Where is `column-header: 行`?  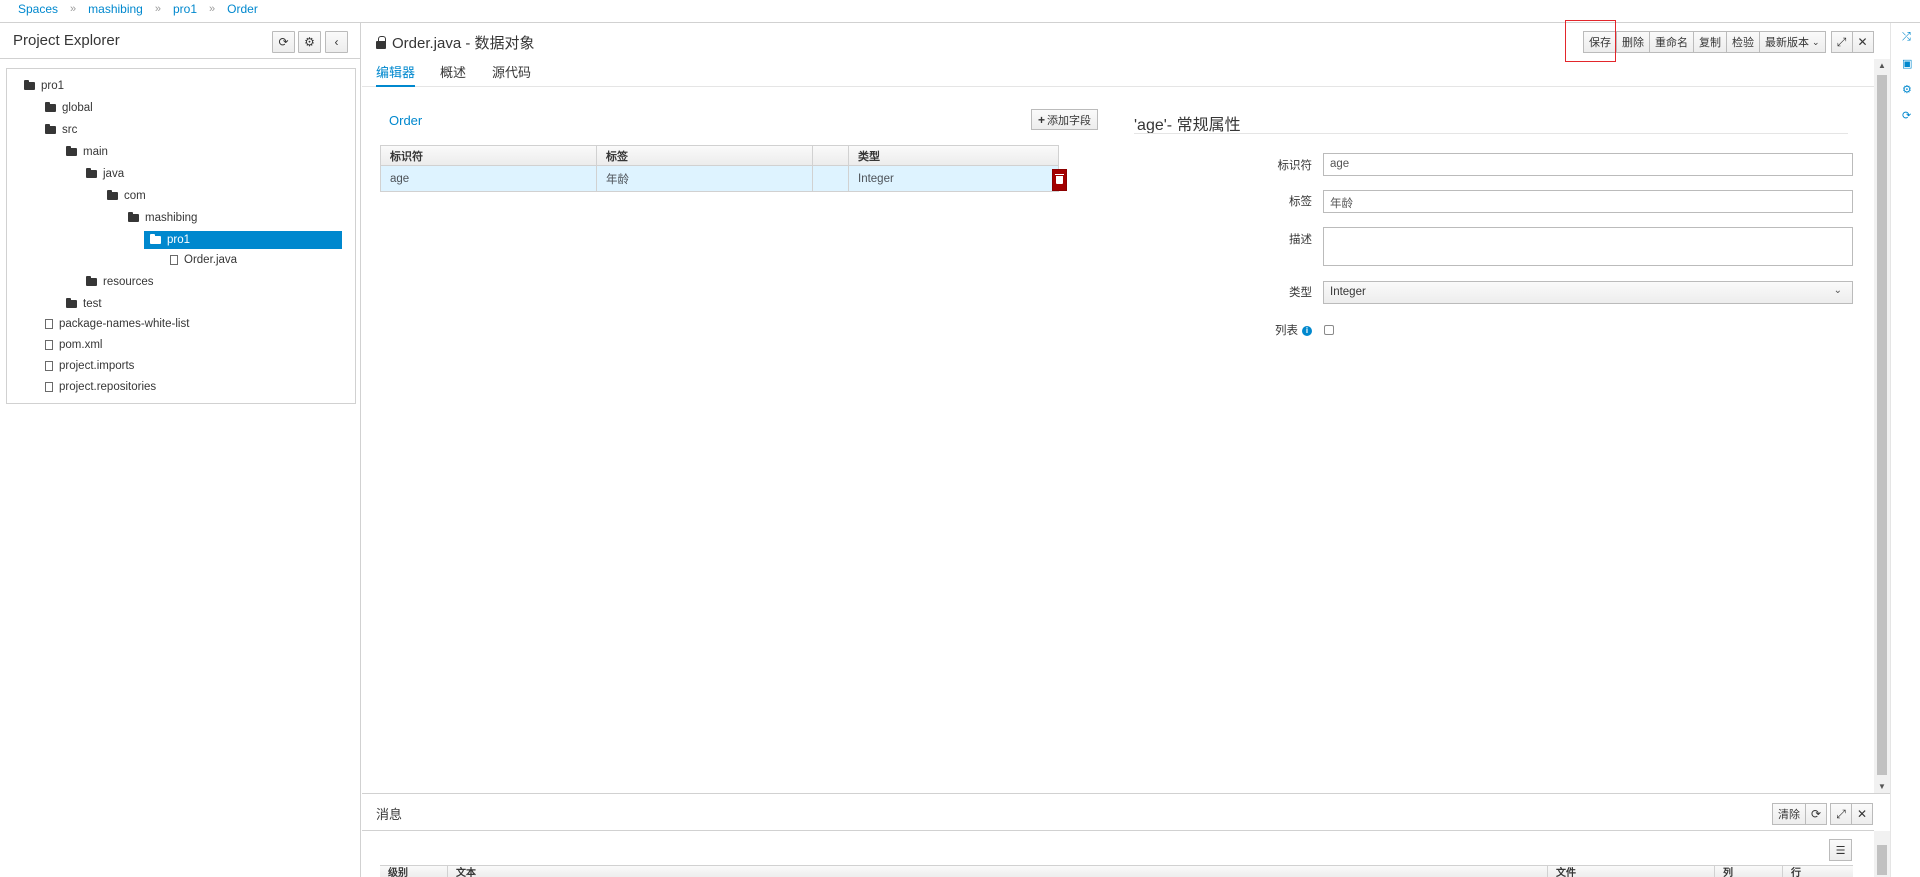
column-header: 行 is located at coordinates (1818, 871).